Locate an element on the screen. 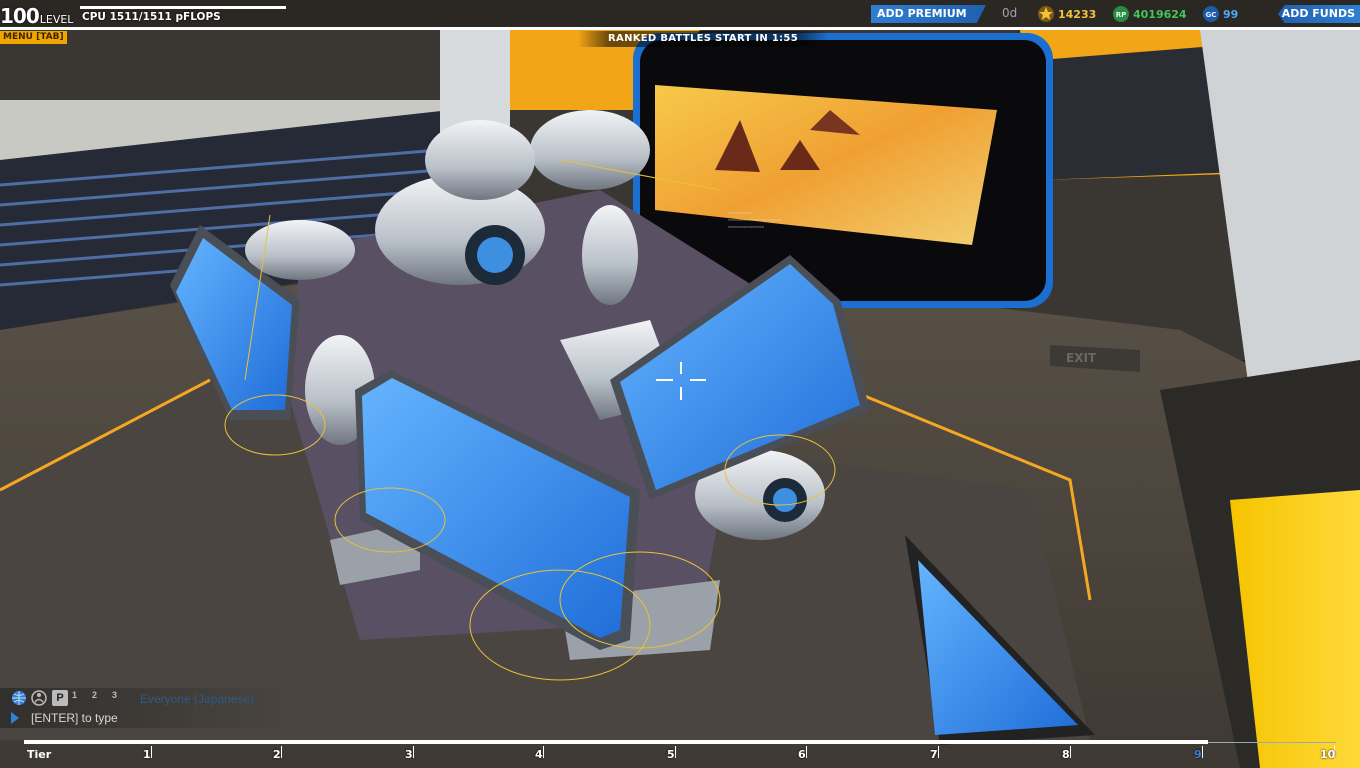  tier-tick-label-5: 5 is located at coordinates (671, 754).